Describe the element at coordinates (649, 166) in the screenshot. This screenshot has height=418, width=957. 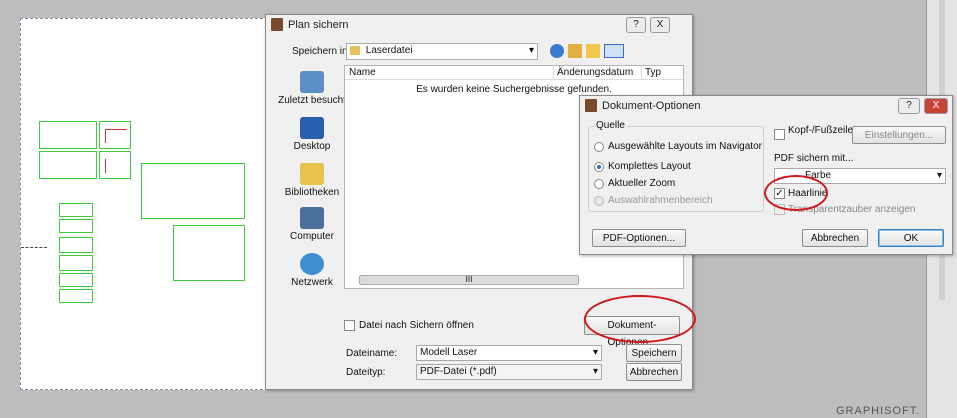
I see `radio-label: Komplettes Layout` at that location.